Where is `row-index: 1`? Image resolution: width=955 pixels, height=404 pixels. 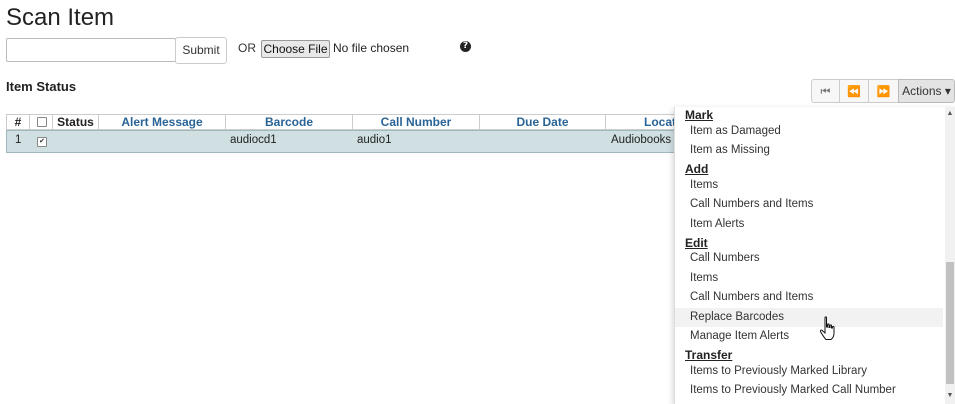 row-index: 1 is located at coordinates (18, 140).